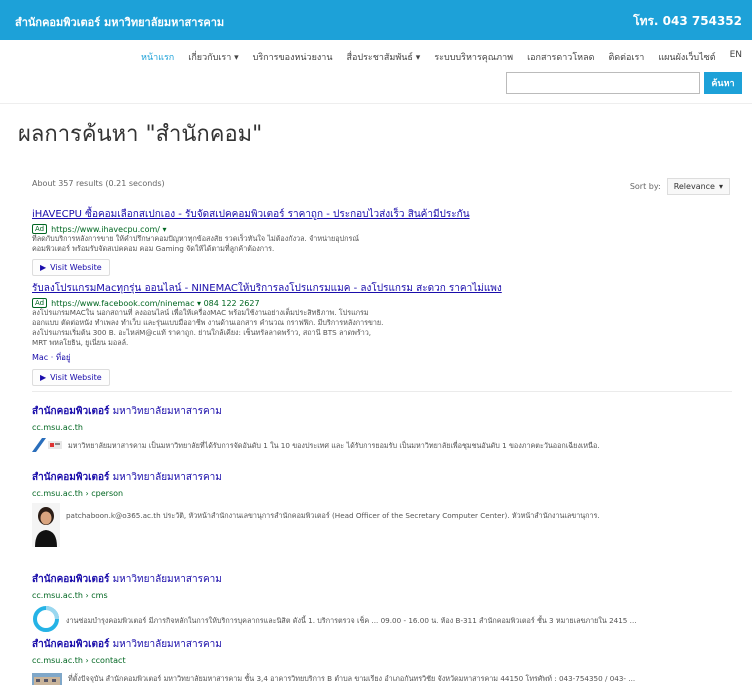 This screenshot has height=696, width=752. What do you see at coordinates (382, 595) in the screenshot?
I see `result-url: cc.msu.ac.th › cms` at bounding box center [382, 595].